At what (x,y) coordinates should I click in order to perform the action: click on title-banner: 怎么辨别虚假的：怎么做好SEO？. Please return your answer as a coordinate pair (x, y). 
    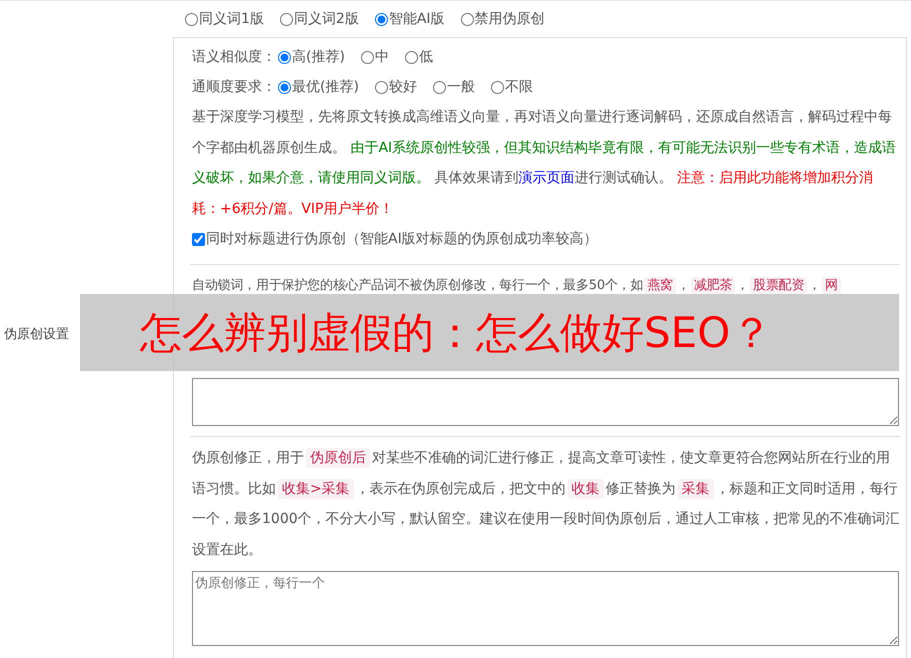
    Looking at the image, I should click on (489, 332).